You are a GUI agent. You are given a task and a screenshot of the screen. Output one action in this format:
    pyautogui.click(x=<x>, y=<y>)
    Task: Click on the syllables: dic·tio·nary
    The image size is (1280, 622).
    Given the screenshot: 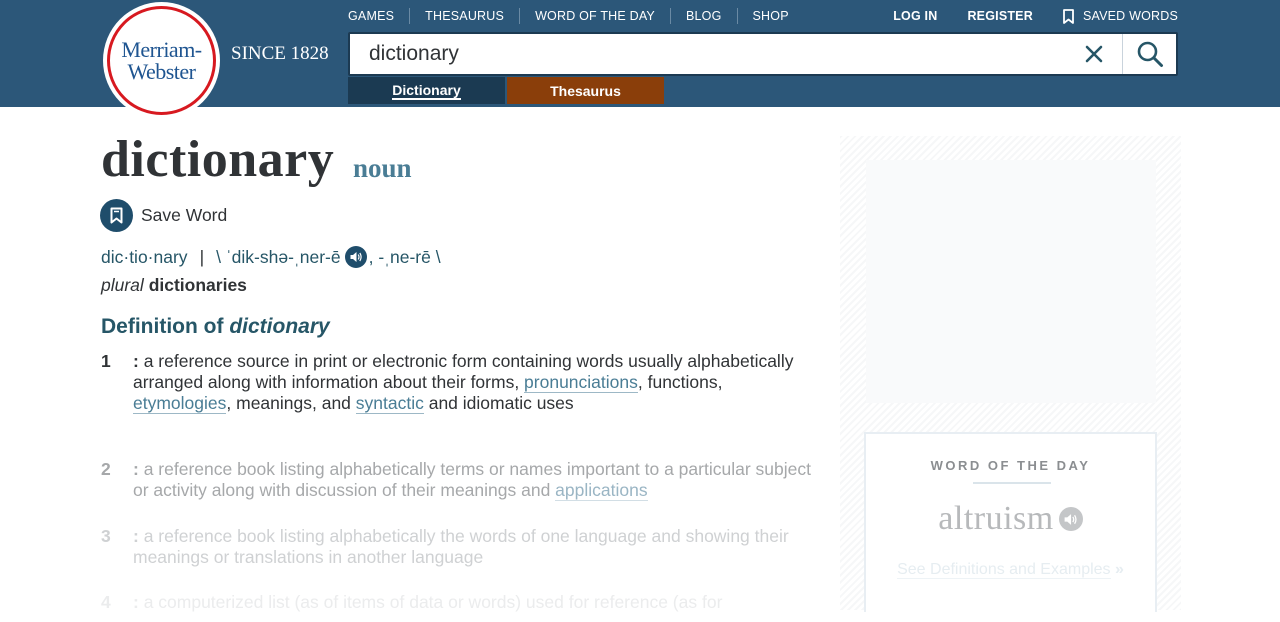 What is the action you would take?
    pyautogui.click(x=144, y=256)
    